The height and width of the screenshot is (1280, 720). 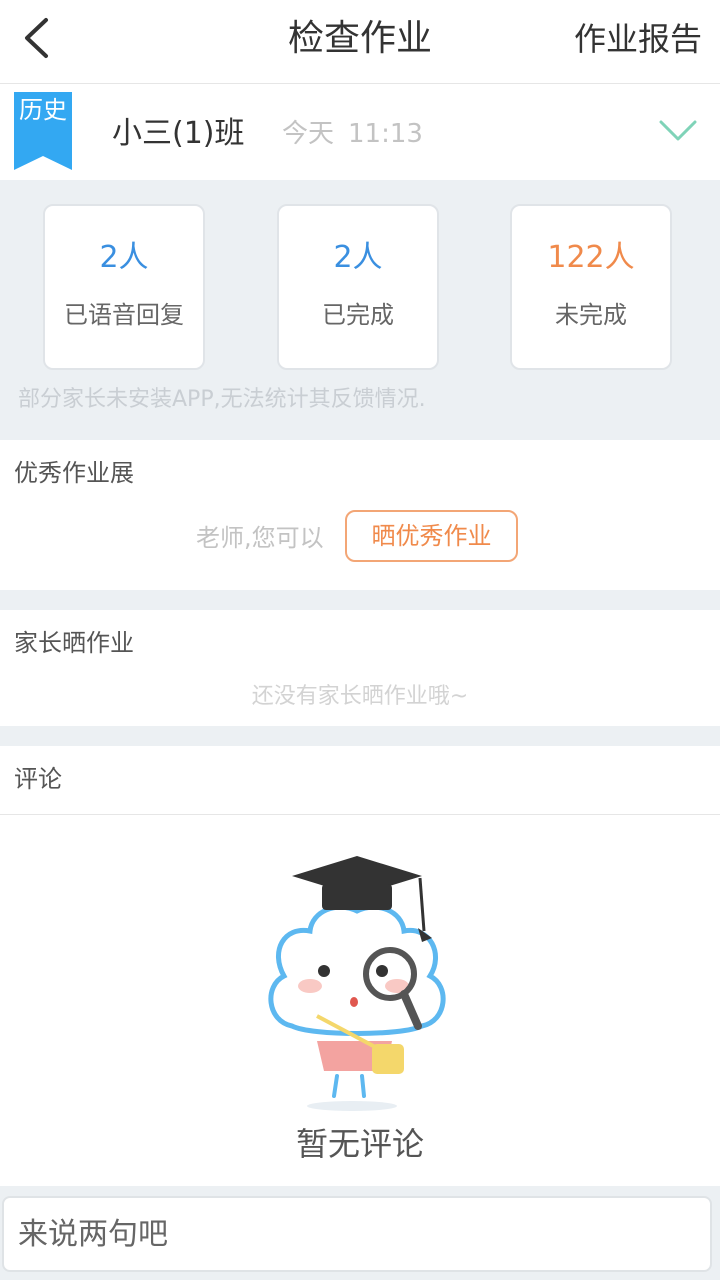 I want to click on section-title: 评论, so click(x=38, y=779).